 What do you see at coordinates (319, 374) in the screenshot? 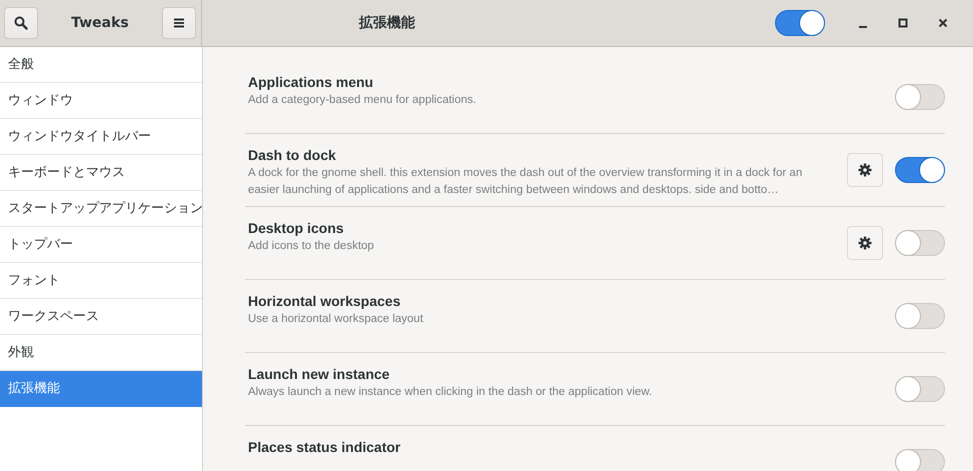
I see `extension-name: Launch new instance` at bounding box center [319, 374].